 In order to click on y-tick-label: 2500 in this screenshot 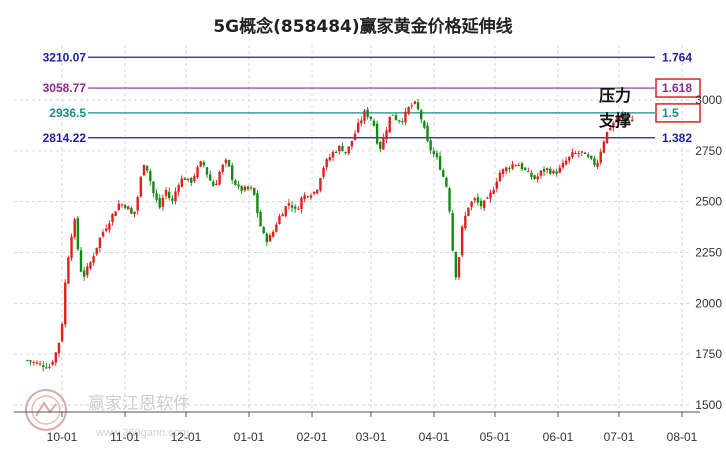, I will do `click(708, 202)`.